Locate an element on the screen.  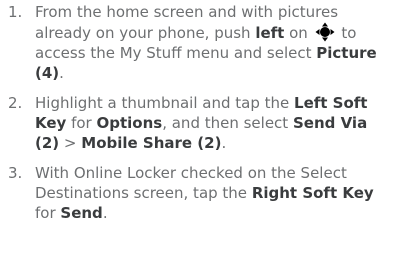
step-text-segment: Highlight a thumbnail and tap the is located at coordinates (165, 103).